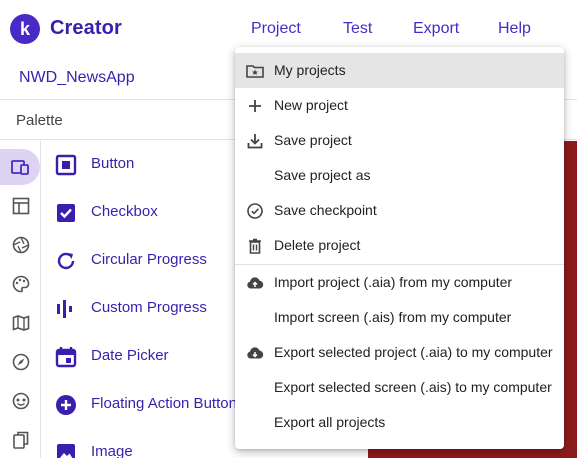 Image resolution: width=577 pixels, height=458 pixels. What do you see at coordinates (86, 28) in the screenshot?
I see `brand-title: Creator` at bounding box center [86, 28].